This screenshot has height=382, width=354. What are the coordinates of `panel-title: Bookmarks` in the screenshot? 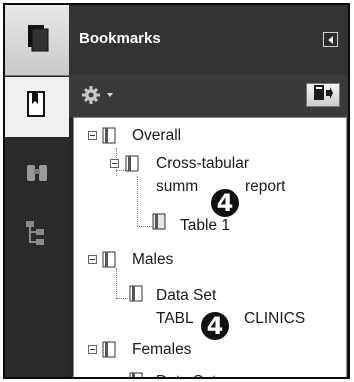 It's located at (120, 38).